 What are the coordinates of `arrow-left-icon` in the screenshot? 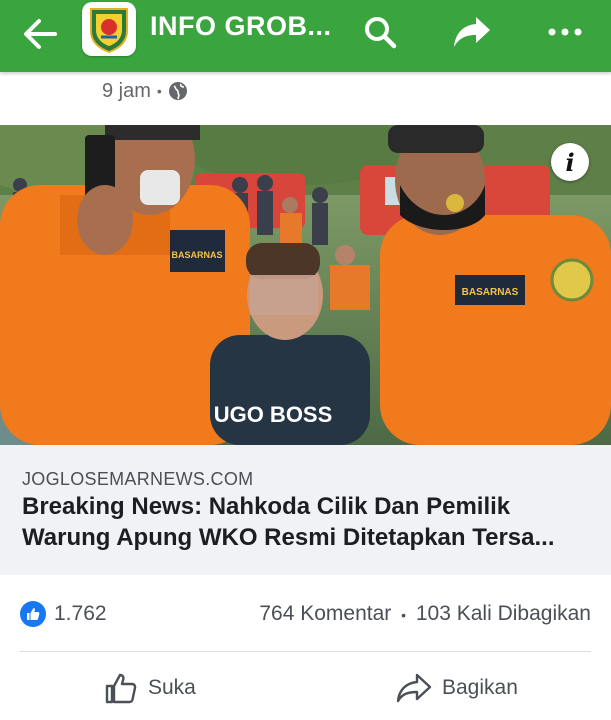 It's located at (40, 34).